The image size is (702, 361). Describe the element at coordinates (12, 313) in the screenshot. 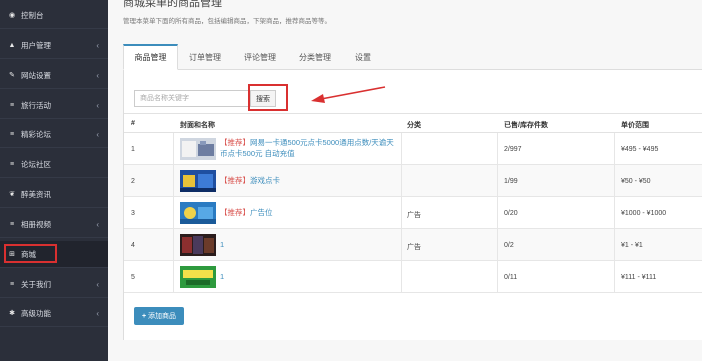

I see `gear-icon: ✱` at that location.